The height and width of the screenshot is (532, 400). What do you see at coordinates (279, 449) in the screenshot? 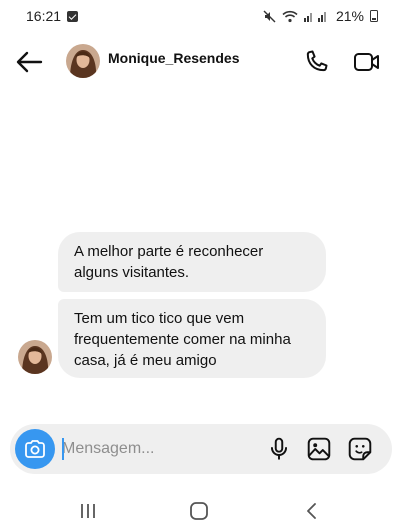
I see `microphone-icon` at bounding box center [279, 449].